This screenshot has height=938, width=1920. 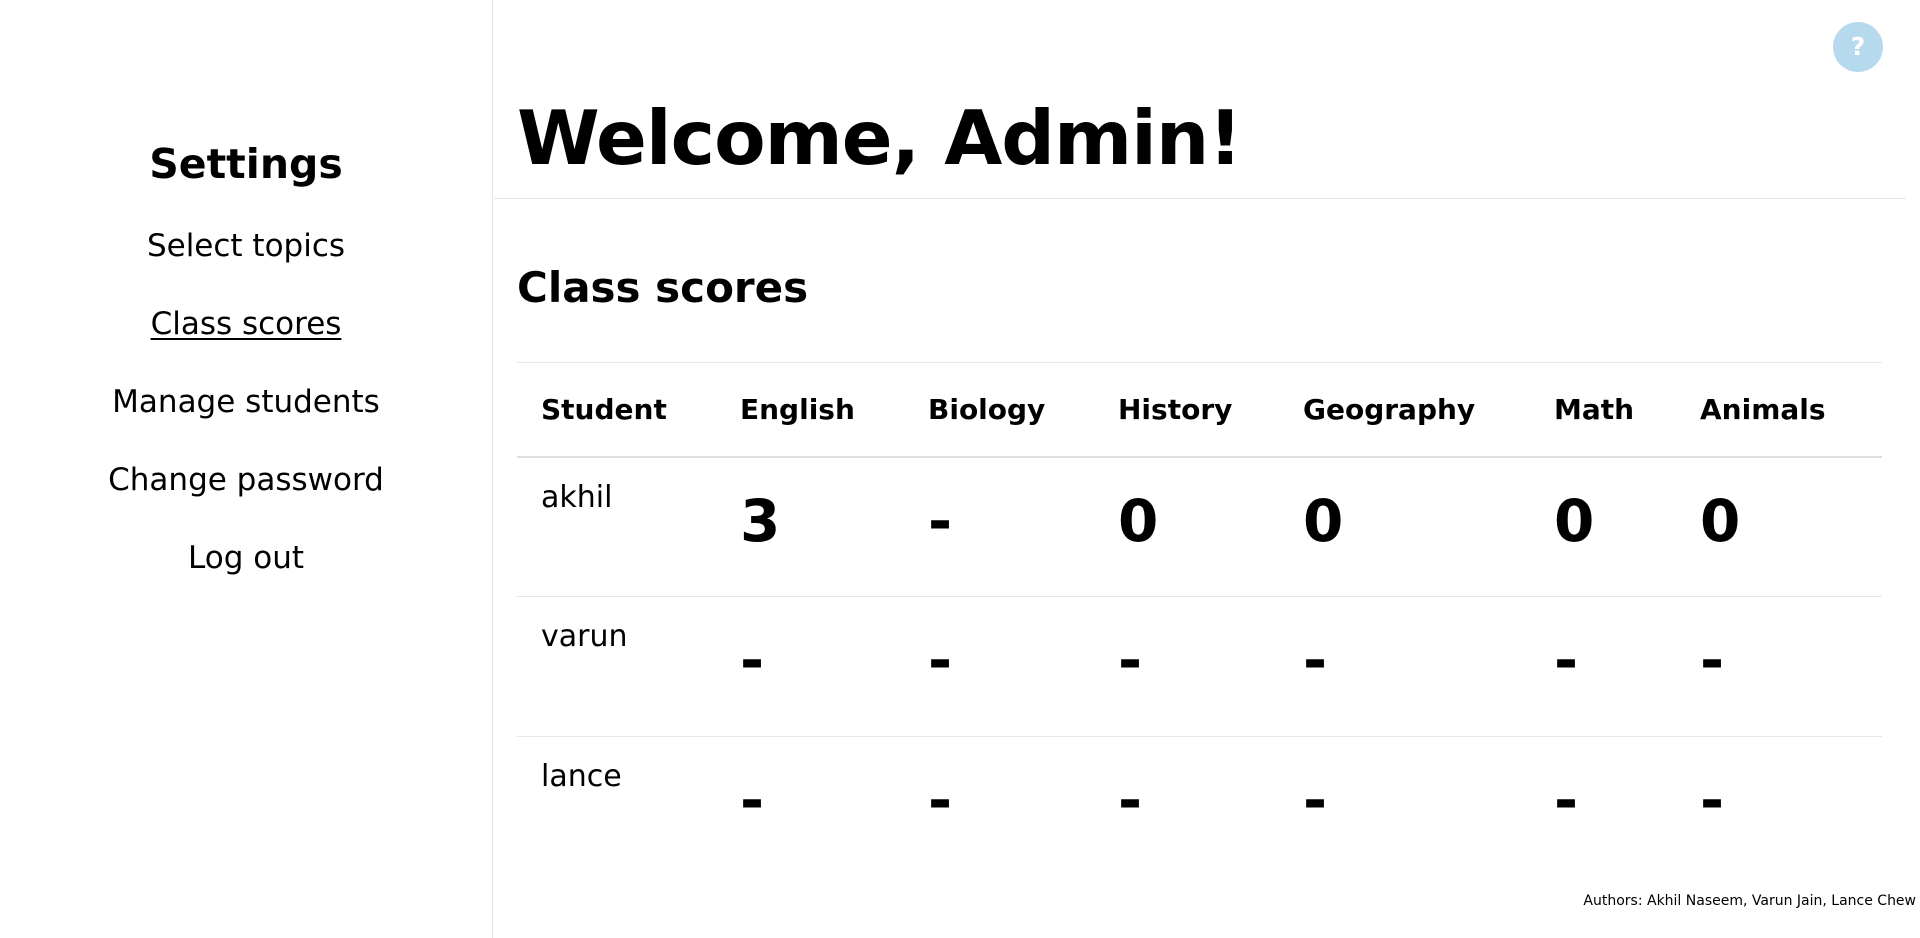 I want to click on sidebar-item-select-topics: Select topics, so click(x=246, y=258).